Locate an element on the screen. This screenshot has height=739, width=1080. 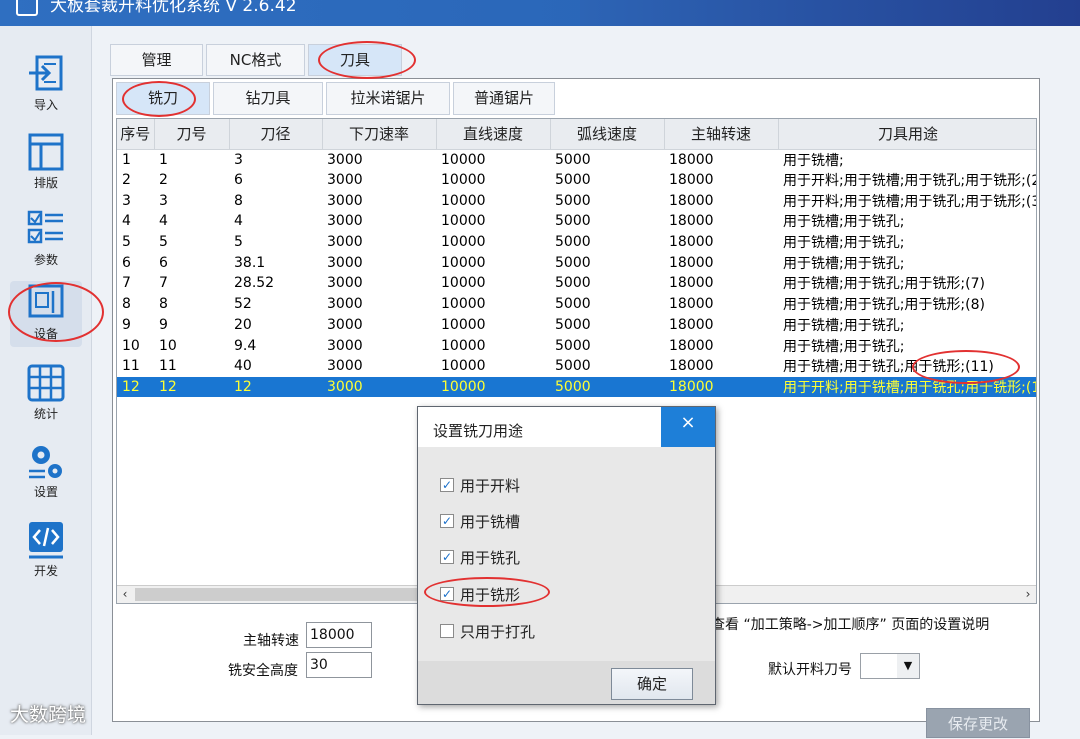
table-cell: 11 is located at coordinates (168, 366).